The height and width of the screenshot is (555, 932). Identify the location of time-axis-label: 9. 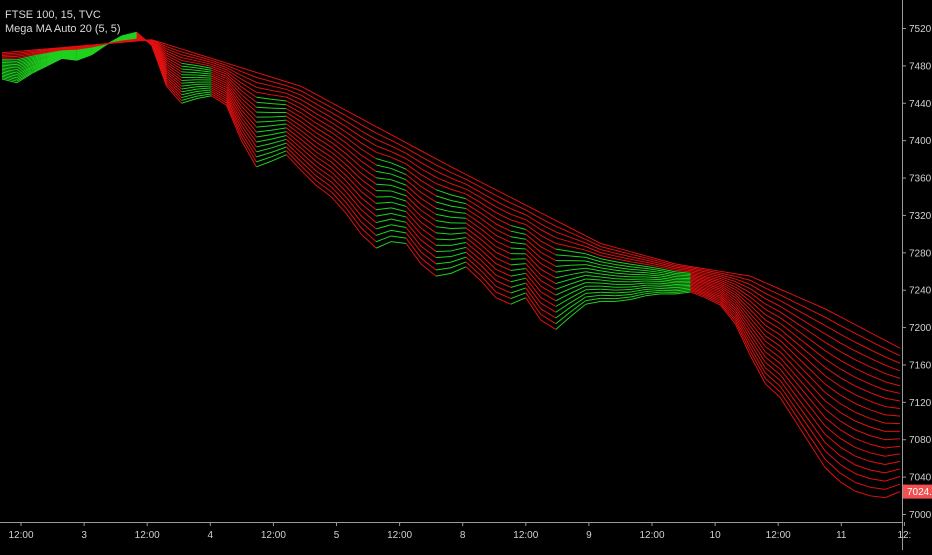
(589, 535).